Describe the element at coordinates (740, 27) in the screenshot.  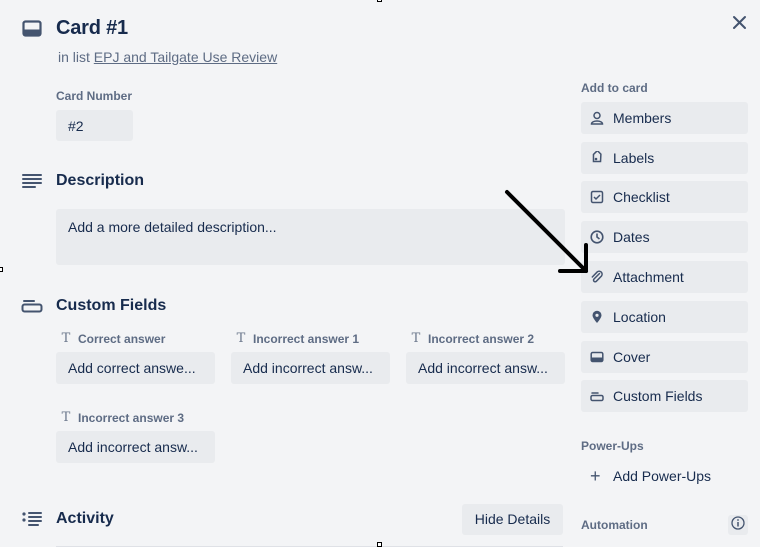
I see `close-icon` at that location.